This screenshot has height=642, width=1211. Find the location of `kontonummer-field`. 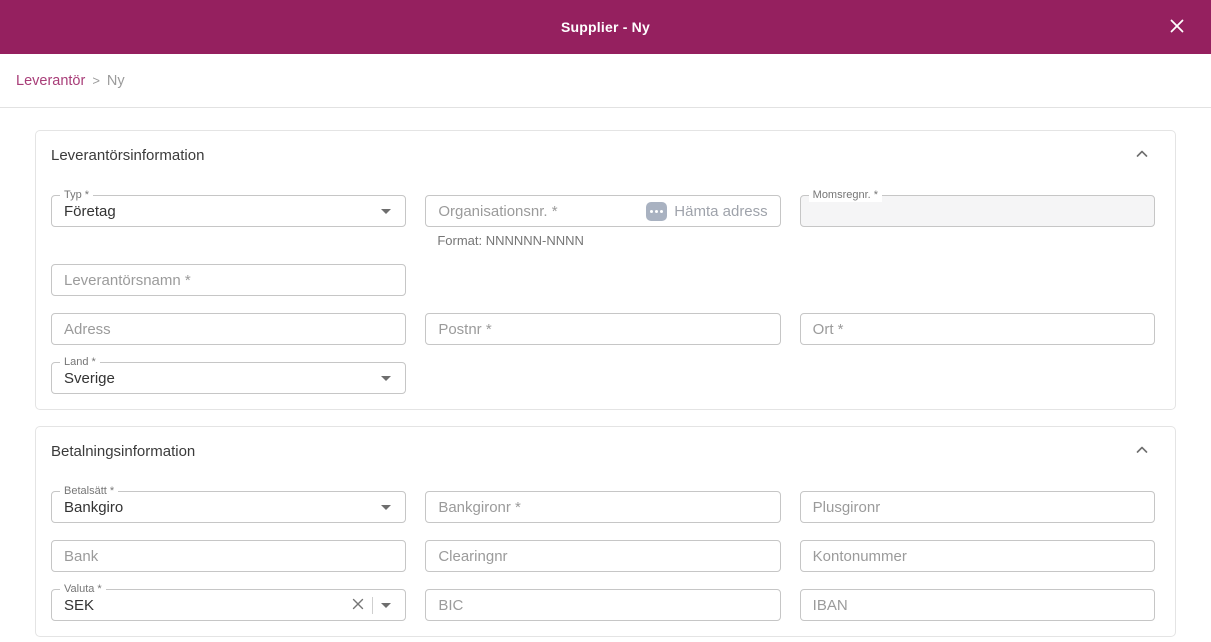

kontonummer-field is located at coordinates (977, 556).